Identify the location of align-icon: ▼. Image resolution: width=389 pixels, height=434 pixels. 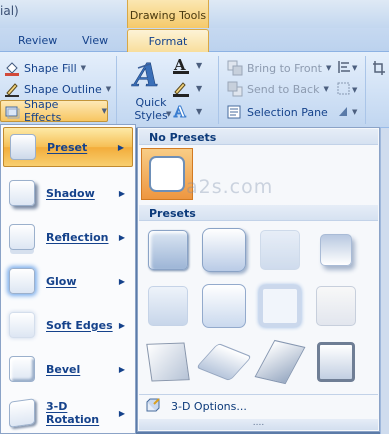
(348, 68).